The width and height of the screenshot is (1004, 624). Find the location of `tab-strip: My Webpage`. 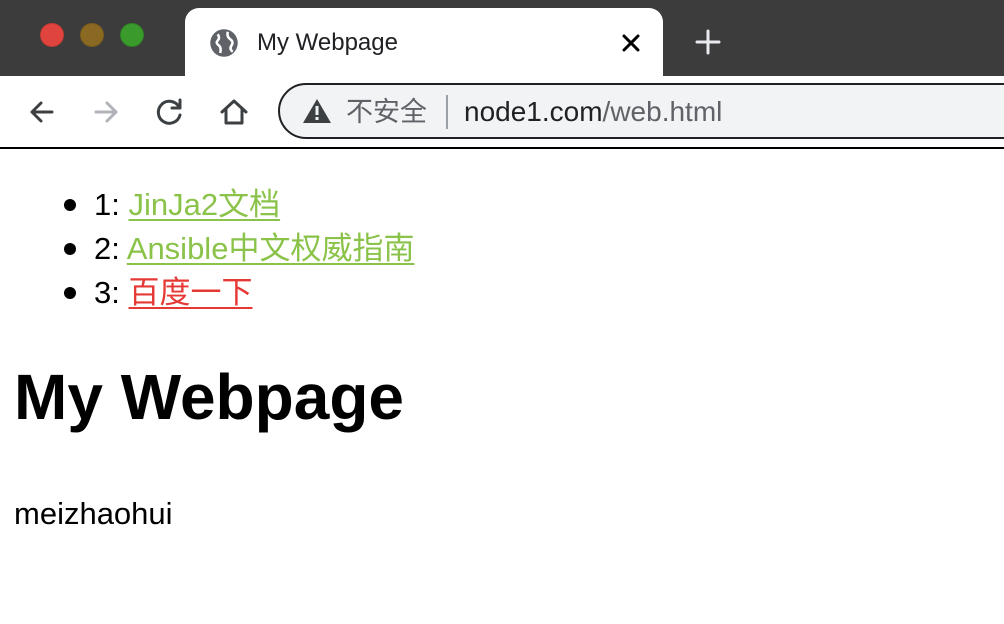

tab-strip: My Webpage is located at coordinates (502, 38).